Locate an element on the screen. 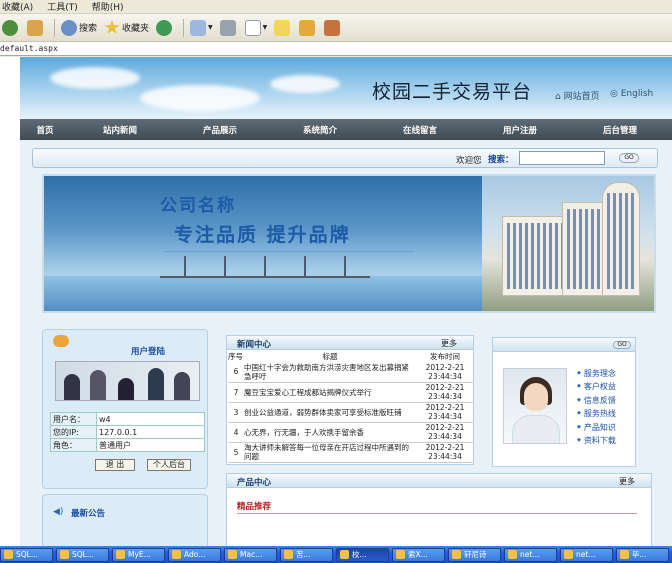 The image size is (672, 563). ip-value: 127.0.0.1 is located at coordinates (150, 432).